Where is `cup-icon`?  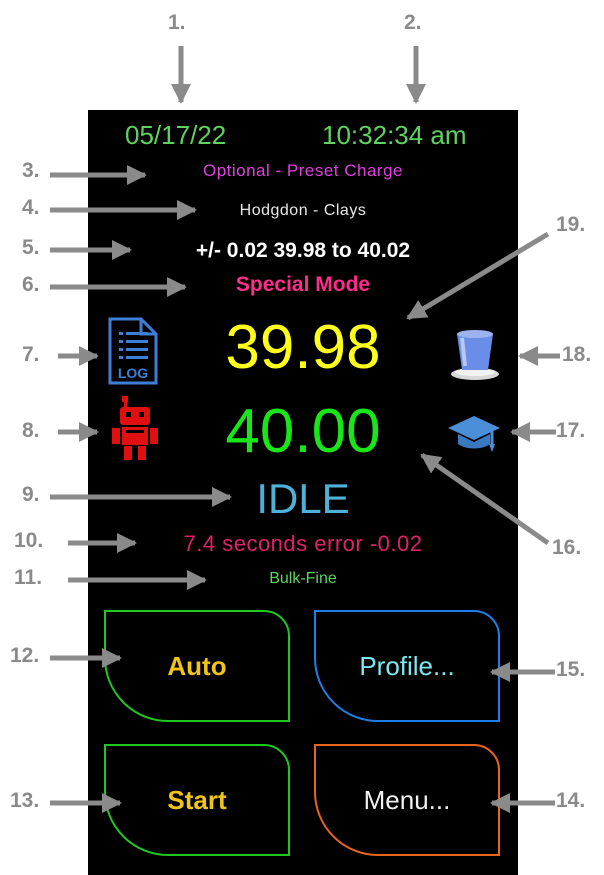
cup-icon is located at coordinates (475, 355).